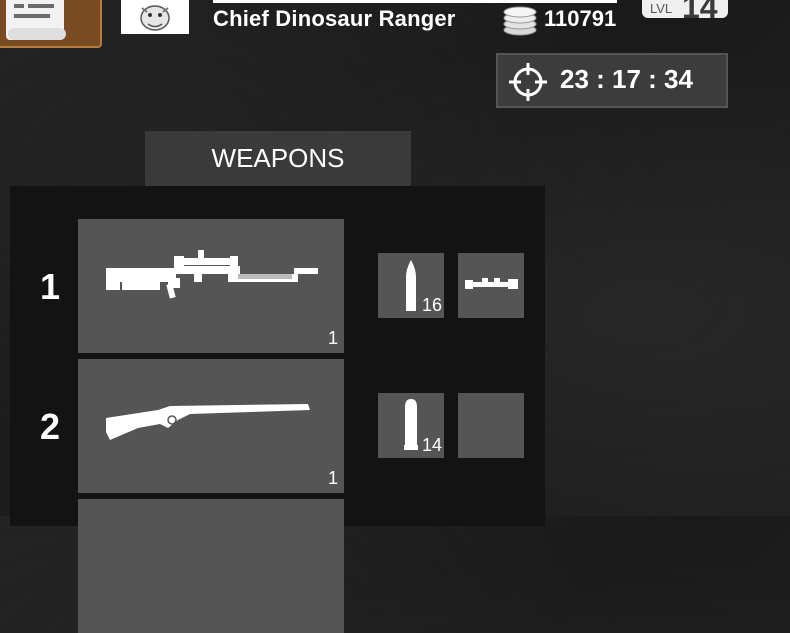 The height and width of the screenshot is (633, 790). What do you see at coordinates (334, 18) in the screenshot?
I see `player-name: Chief Dinosaur Ranger` at bounding box center [334, 18].